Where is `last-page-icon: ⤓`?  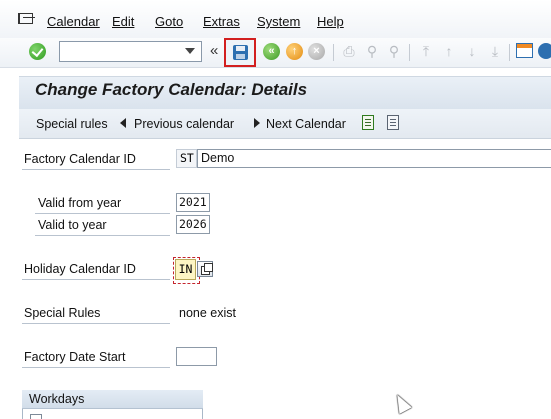 last-page-icon: ⤓ is located at coordinates (495, 51).